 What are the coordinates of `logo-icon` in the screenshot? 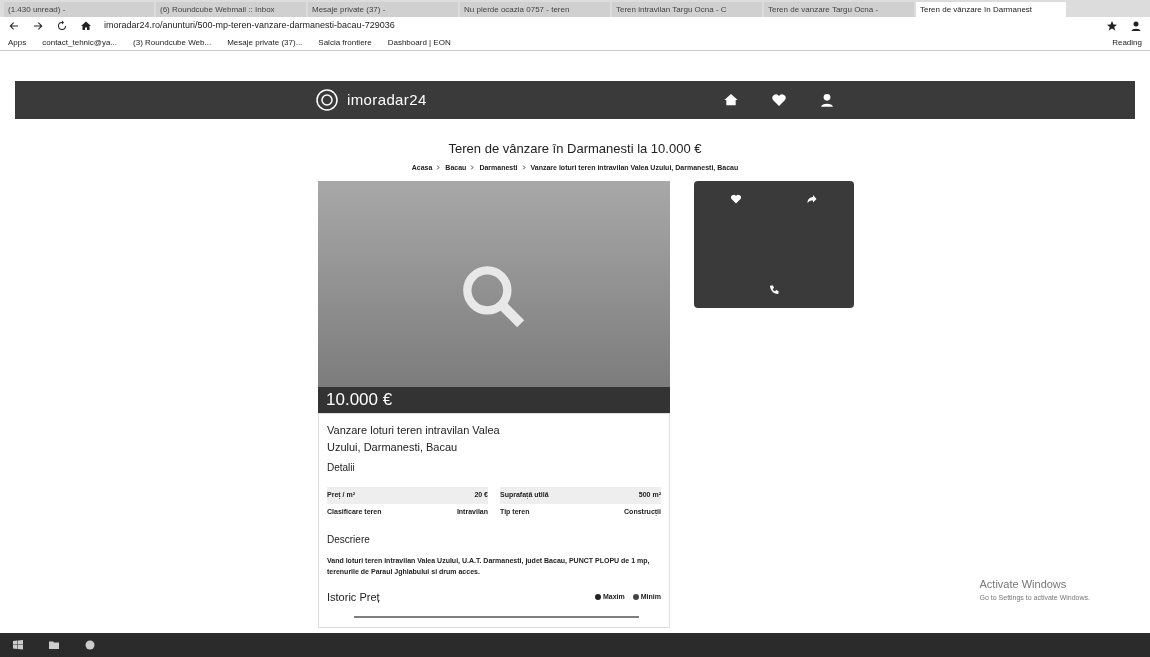 It's located at (327, 100).